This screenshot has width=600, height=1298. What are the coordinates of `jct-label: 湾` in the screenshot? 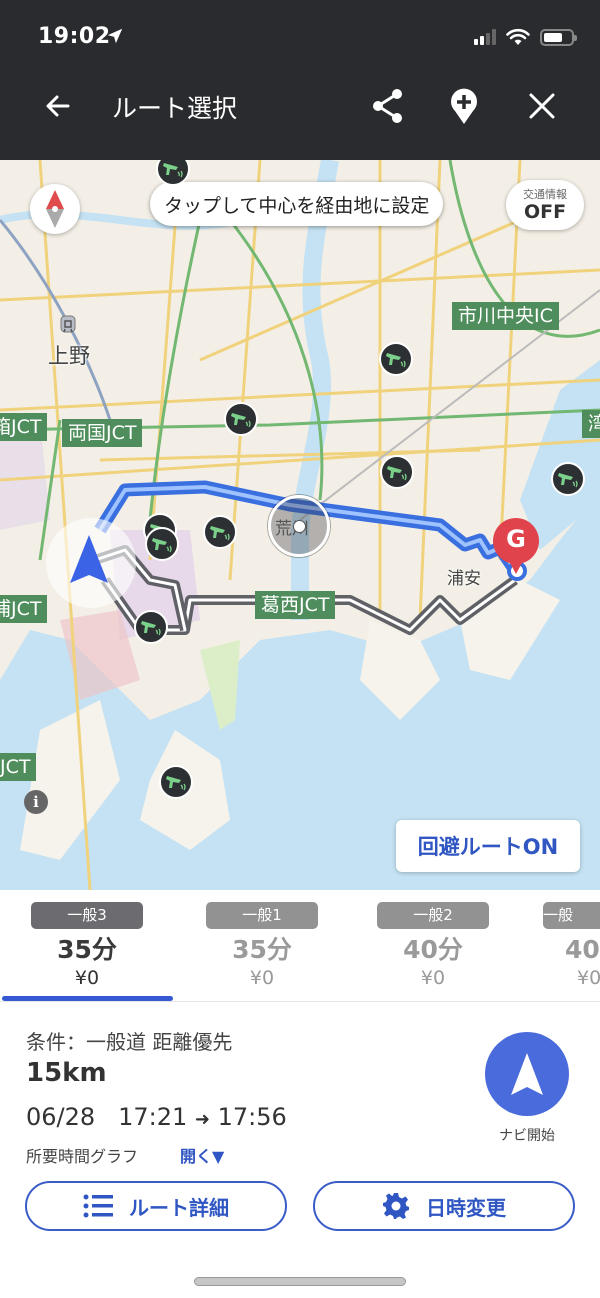 It's located at (591, 424).